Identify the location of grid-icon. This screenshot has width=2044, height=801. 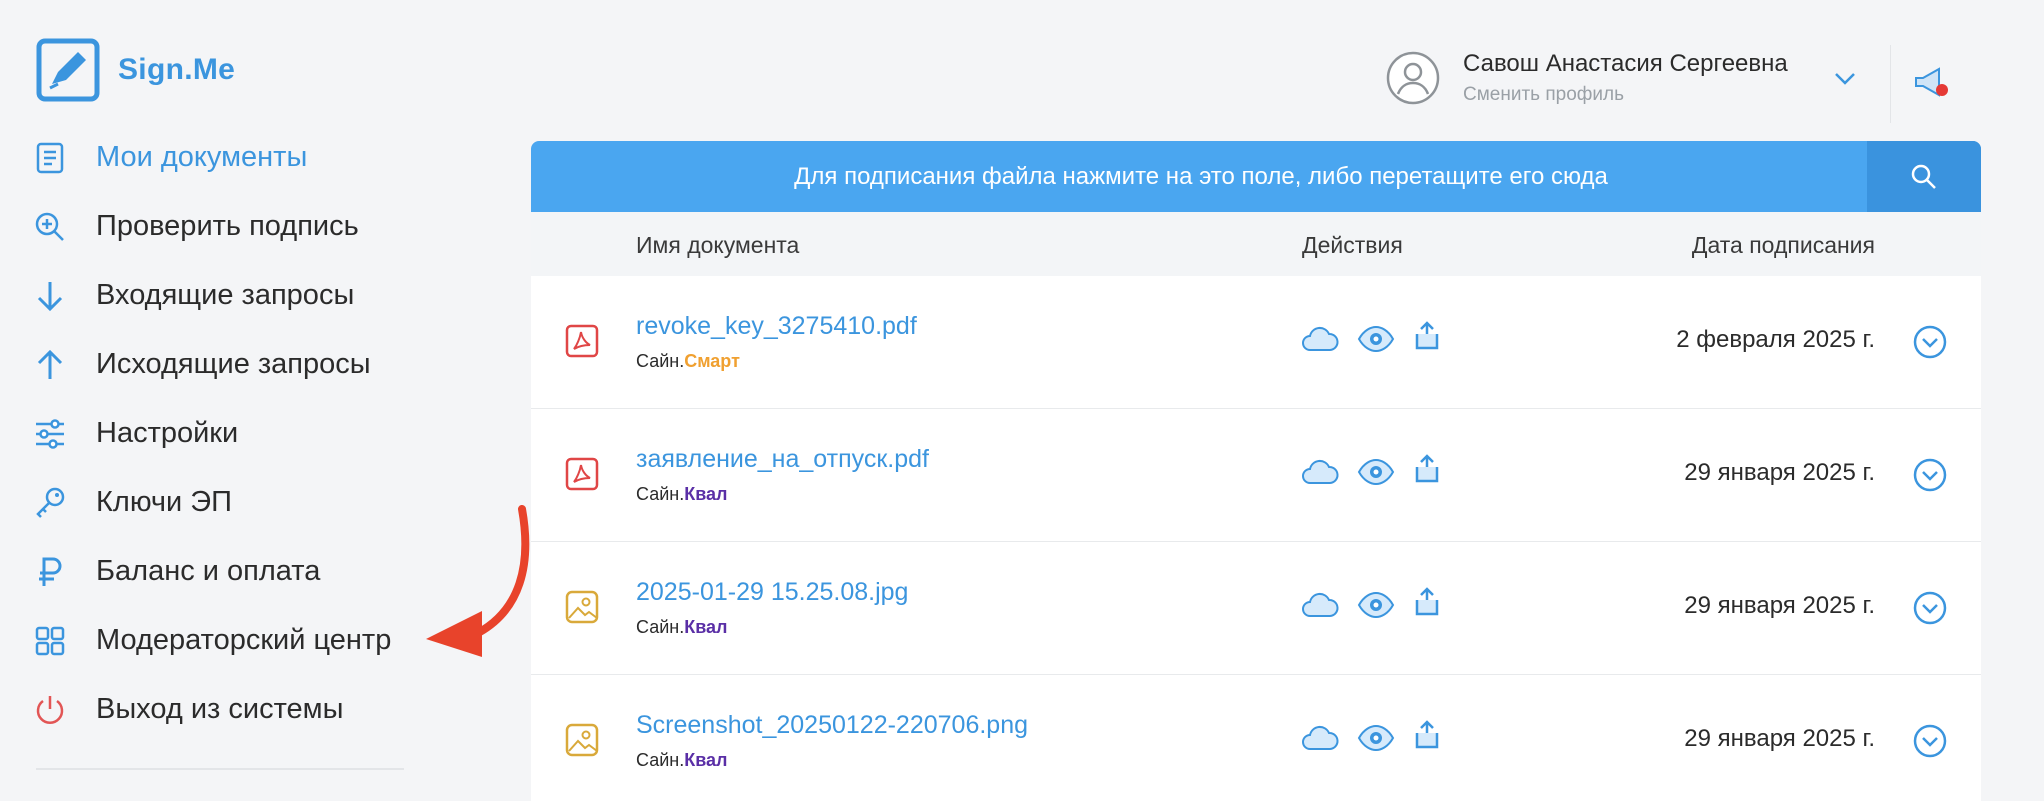
(50, 641).